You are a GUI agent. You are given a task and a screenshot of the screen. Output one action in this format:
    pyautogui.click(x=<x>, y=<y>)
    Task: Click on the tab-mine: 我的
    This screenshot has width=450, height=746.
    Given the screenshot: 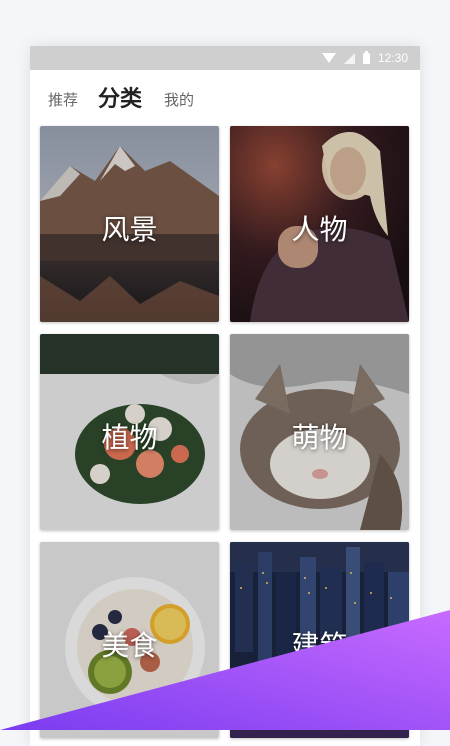 What is the action you would take?
    pyautogui.click(x=179, y=99)
    